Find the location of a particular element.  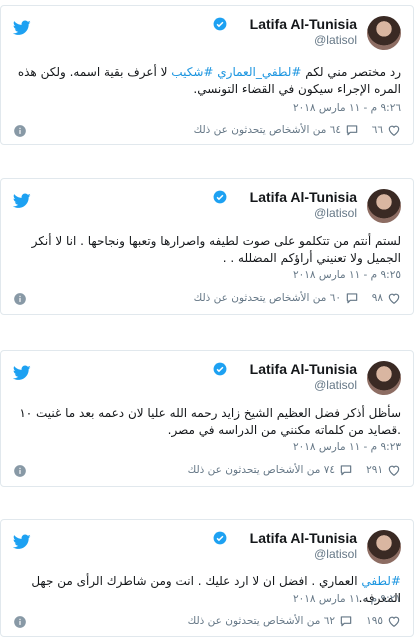

tweet-footer: ٩٨ ٦٠ من الأشخاص يتحدثون عن ذلك is located at coordinates (207, 299).